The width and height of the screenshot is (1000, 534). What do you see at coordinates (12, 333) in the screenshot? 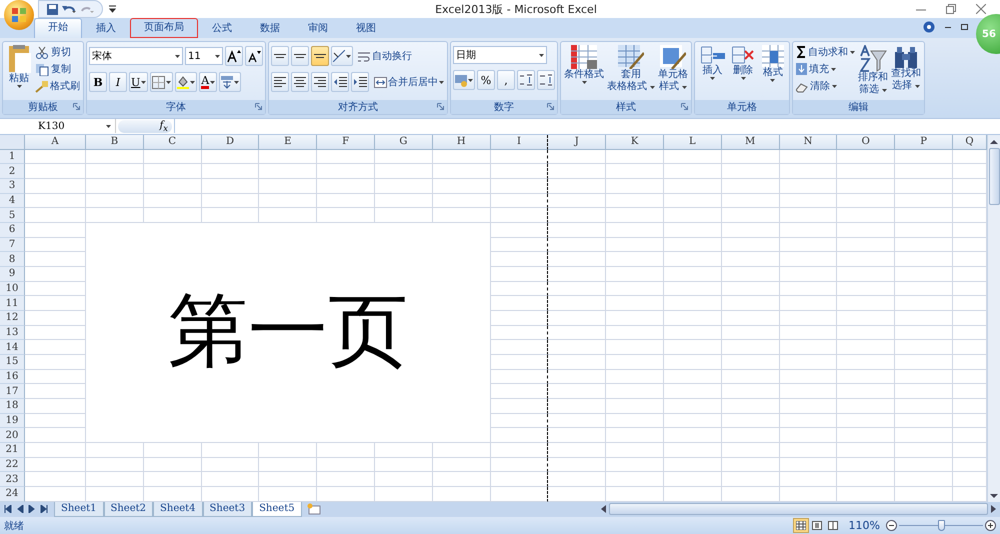
I see `row-header: 13` at bounding box center [12, 333].